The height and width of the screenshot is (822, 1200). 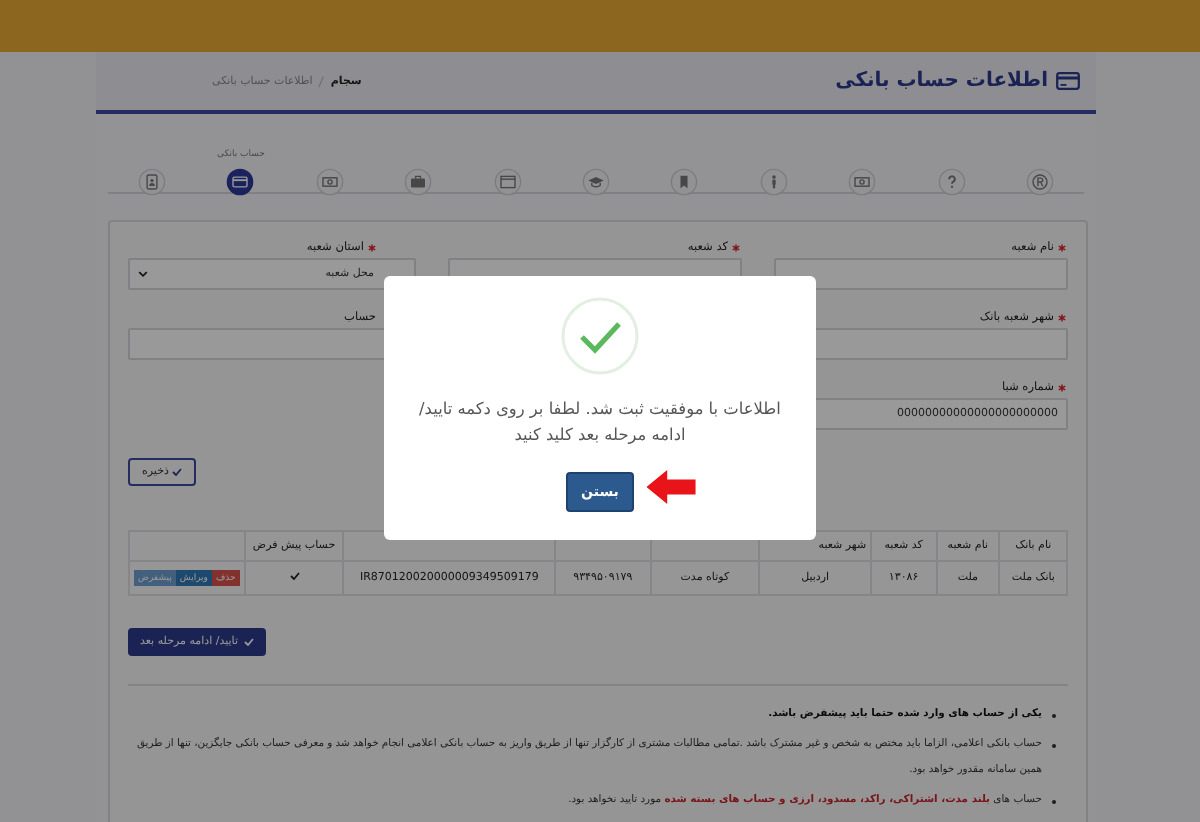 What do you see at coordinates (418, 182) in the screenshot?
I see `step-briefcase-icon` at bounding box center [418, 182].